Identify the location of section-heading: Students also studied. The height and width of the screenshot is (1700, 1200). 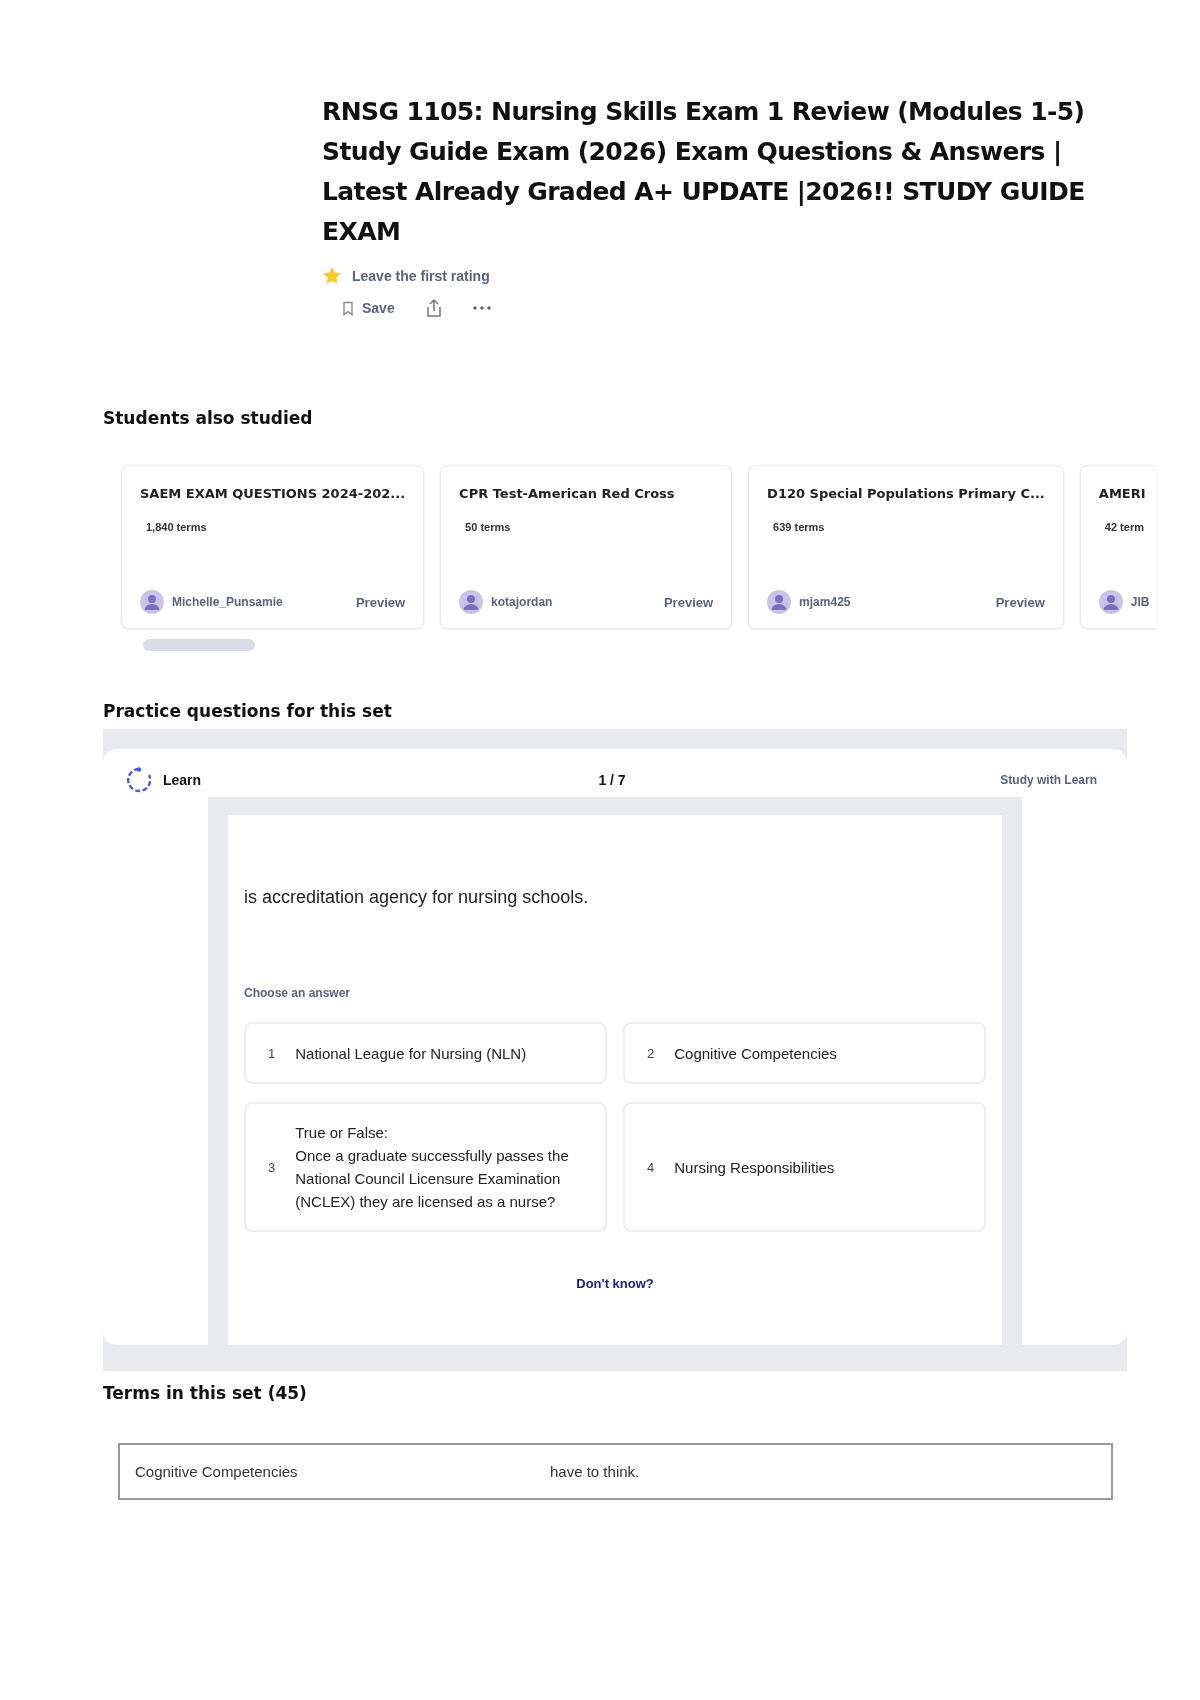
(208, 418).